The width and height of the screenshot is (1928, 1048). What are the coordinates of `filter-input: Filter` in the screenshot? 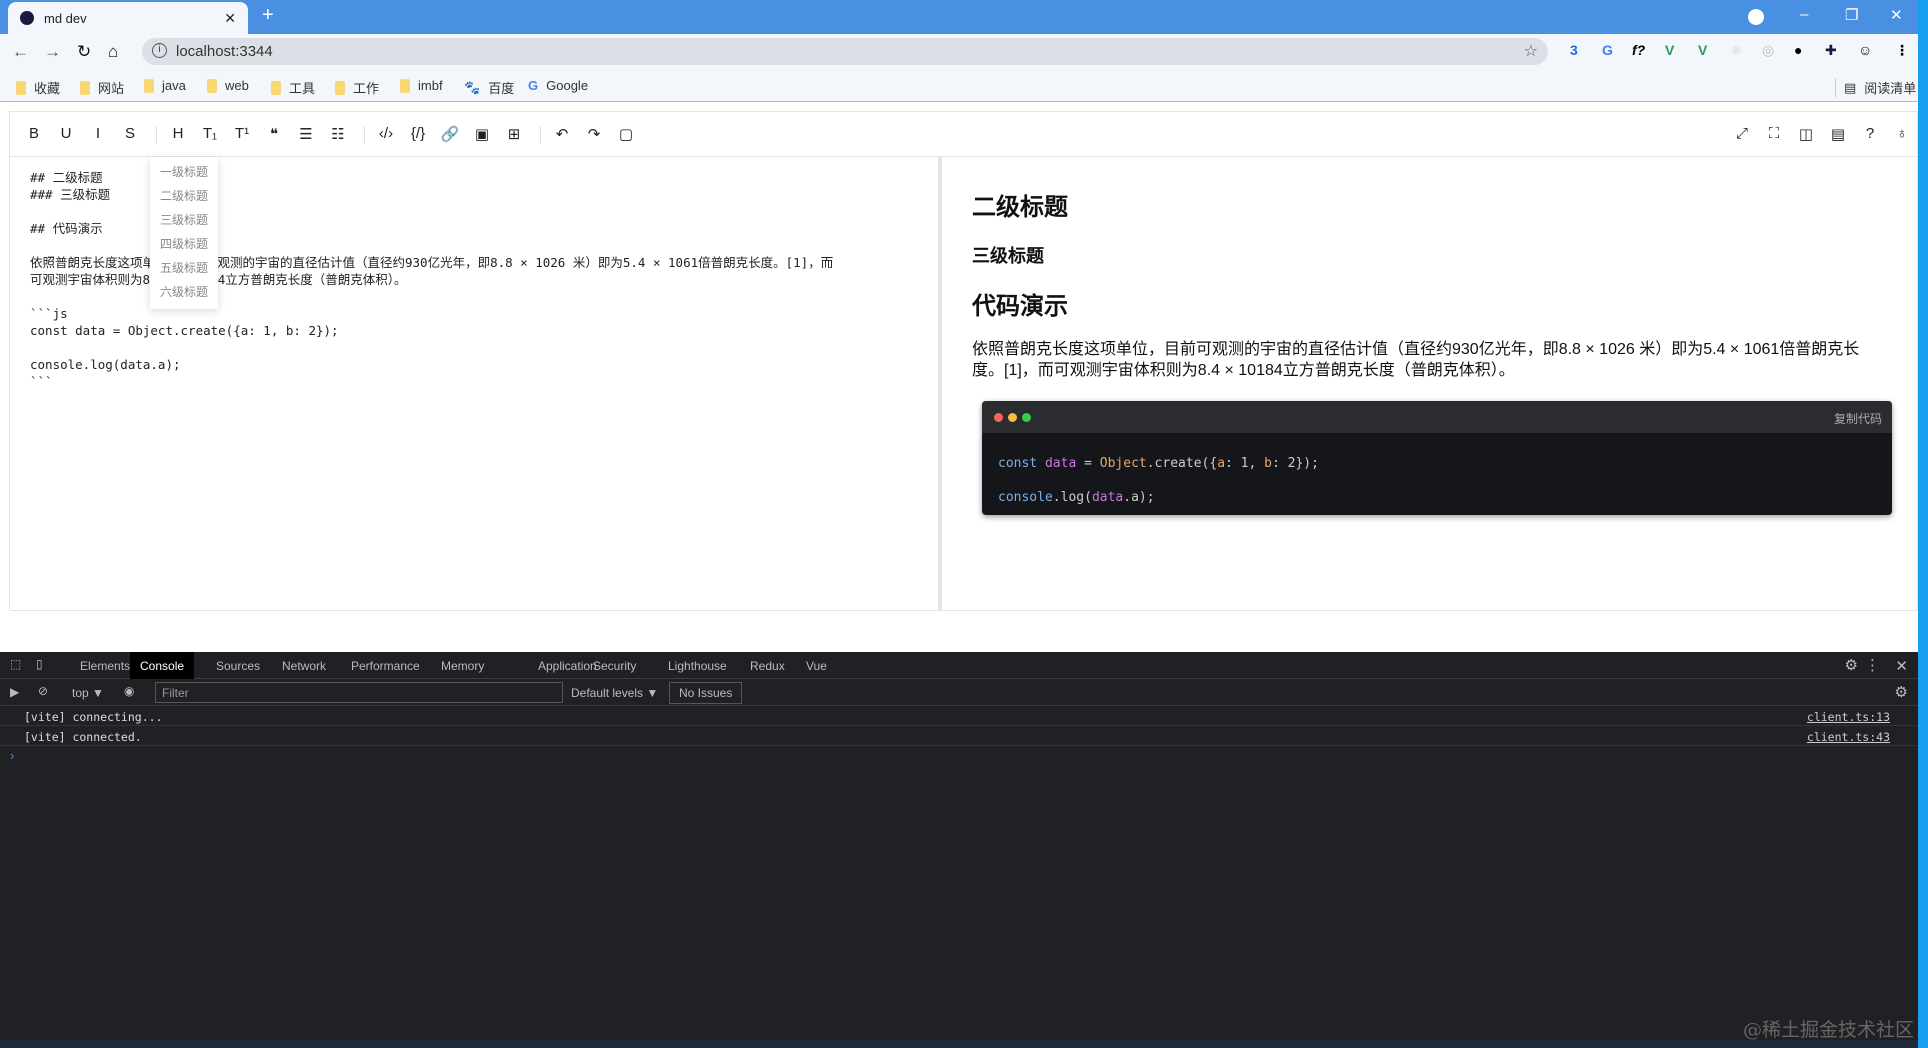 It's located at (359, 692).